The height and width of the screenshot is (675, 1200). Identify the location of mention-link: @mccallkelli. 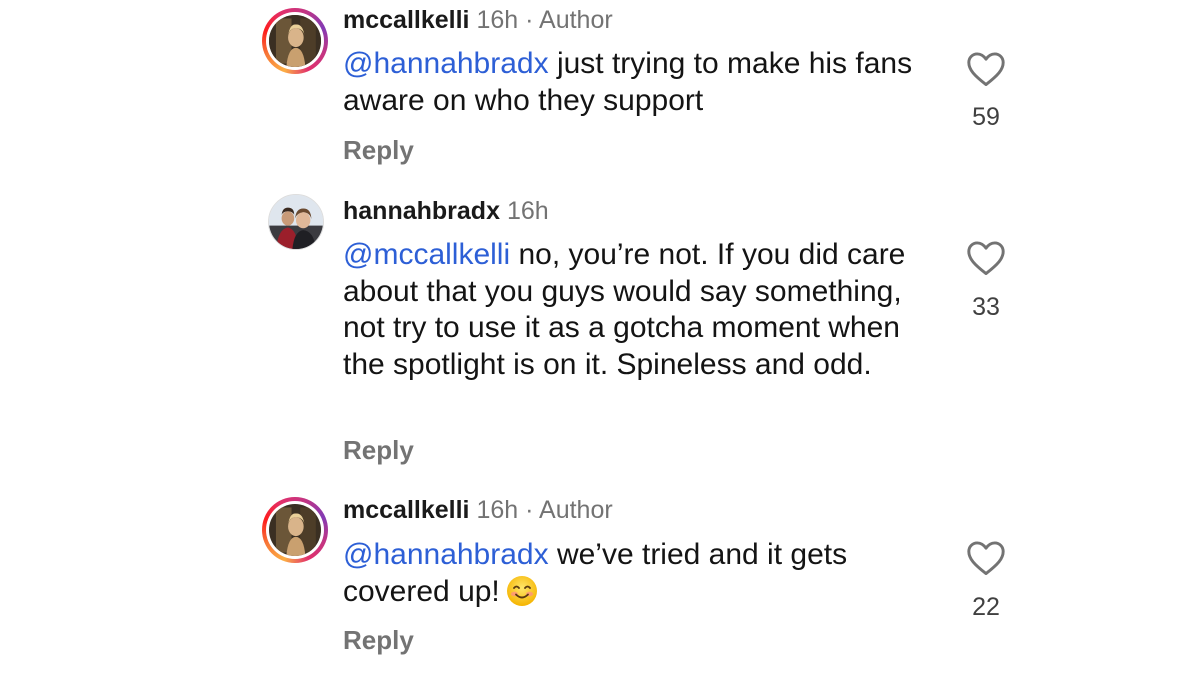
(426, 254).